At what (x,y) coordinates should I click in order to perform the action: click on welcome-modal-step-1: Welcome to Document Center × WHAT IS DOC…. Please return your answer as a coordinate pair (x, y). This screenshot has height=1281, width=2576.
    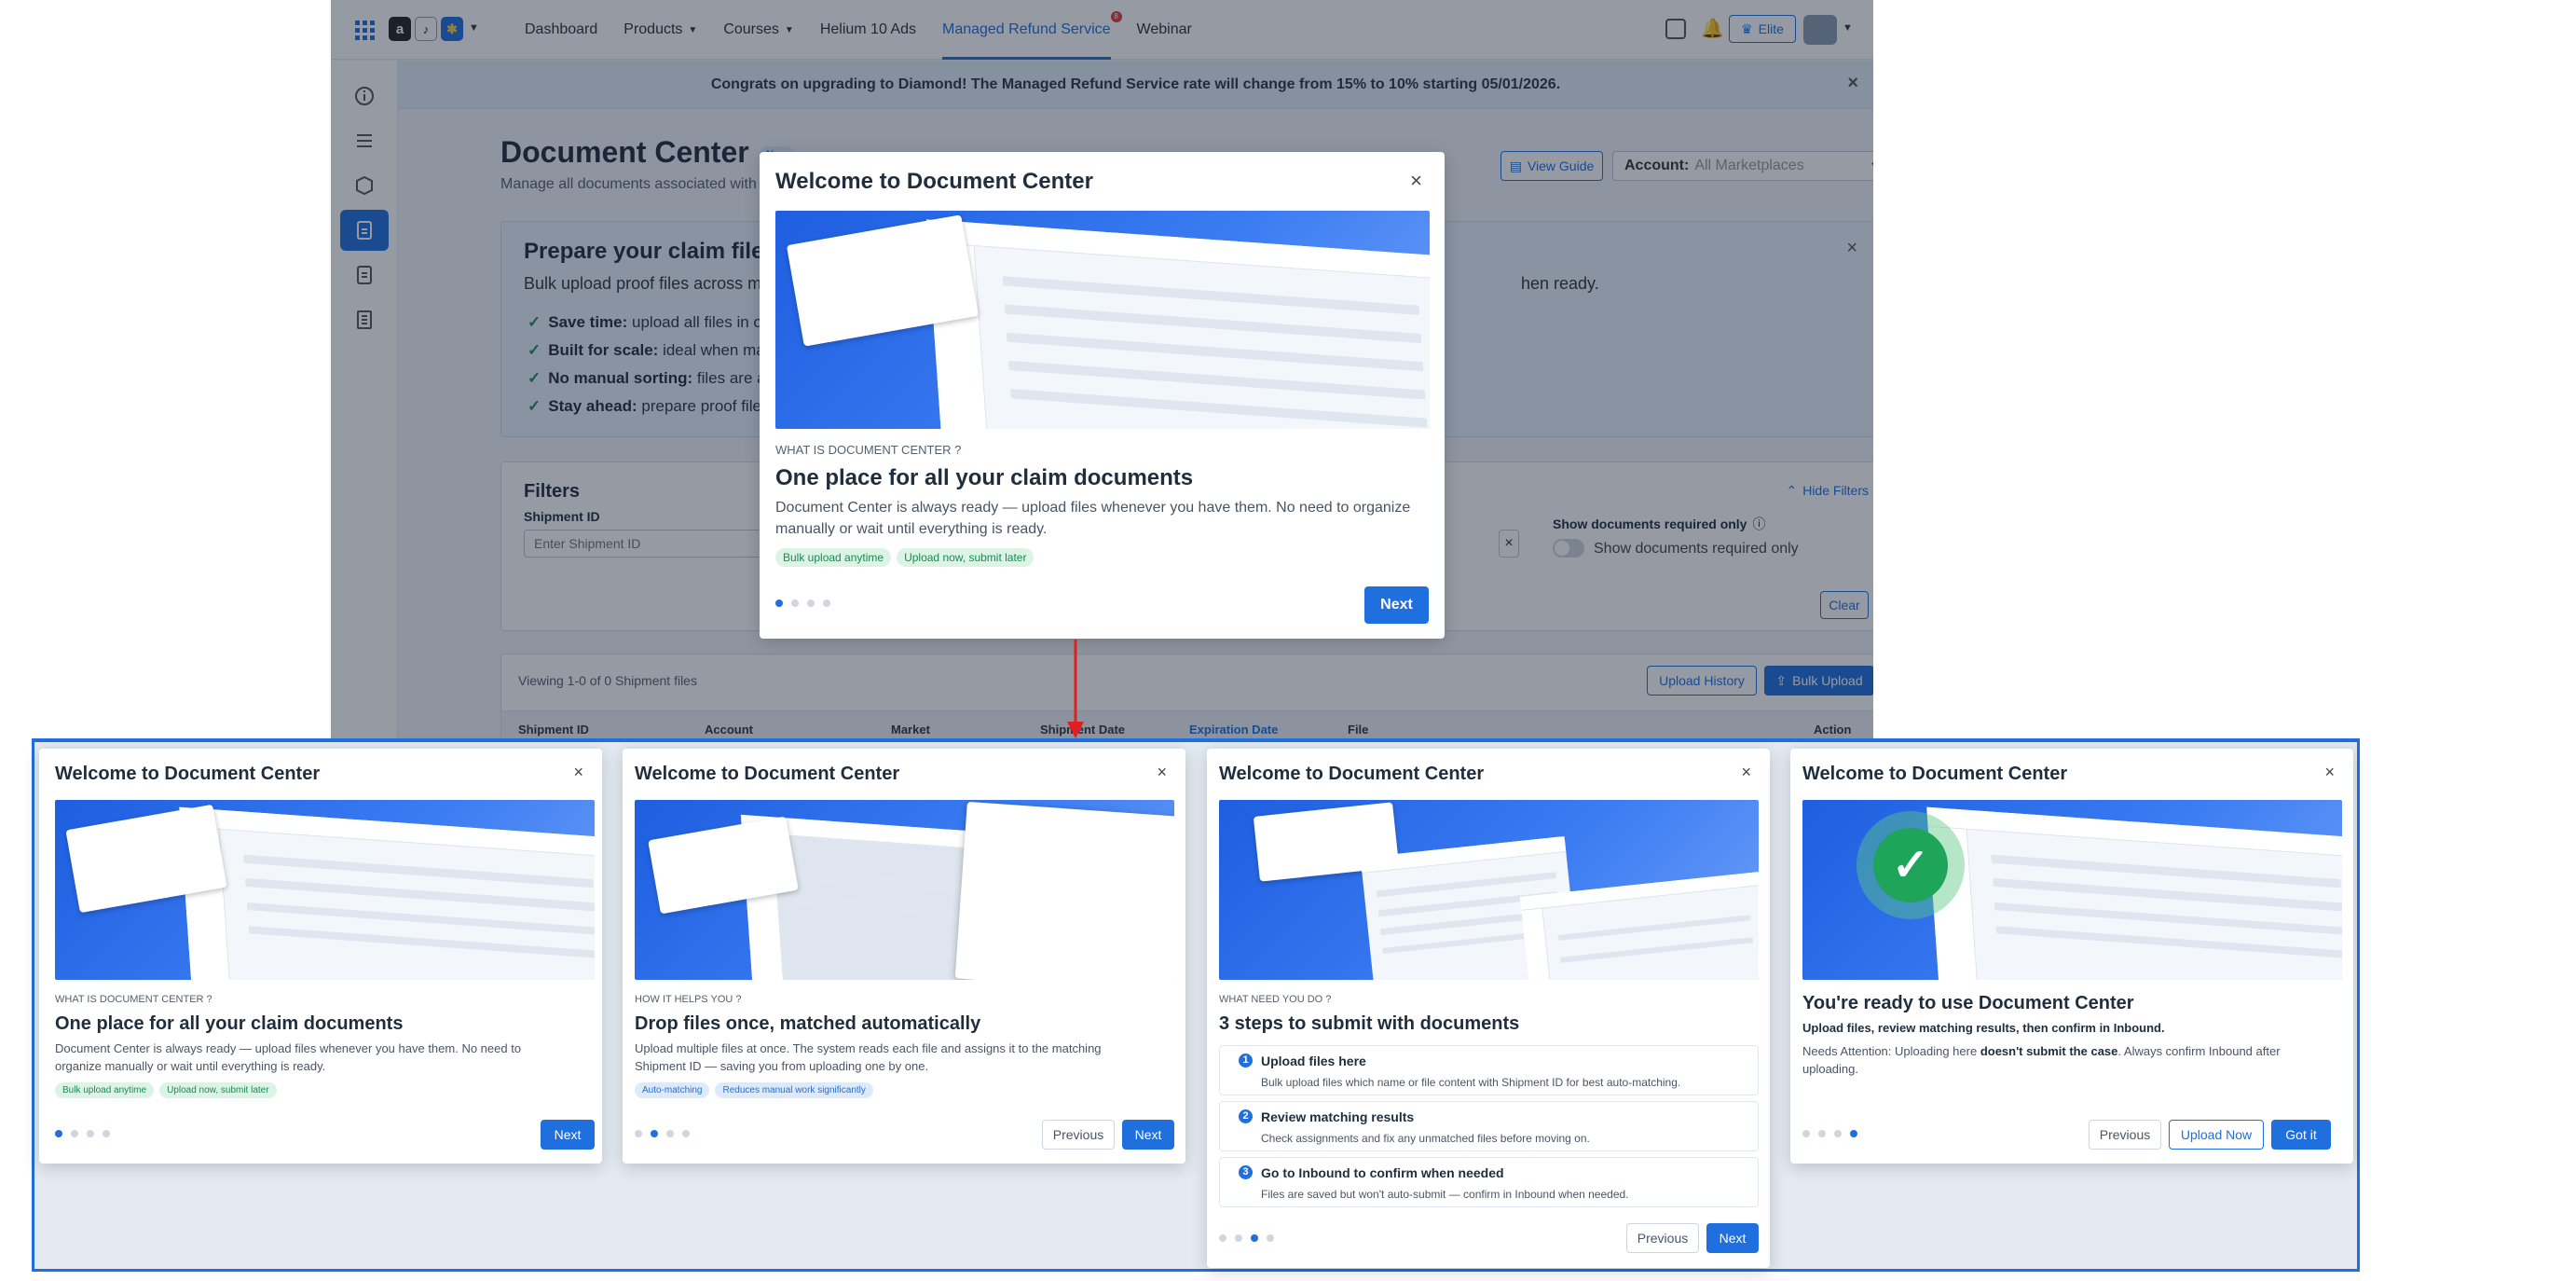
    Looking at the image, I should click on (320, 957).